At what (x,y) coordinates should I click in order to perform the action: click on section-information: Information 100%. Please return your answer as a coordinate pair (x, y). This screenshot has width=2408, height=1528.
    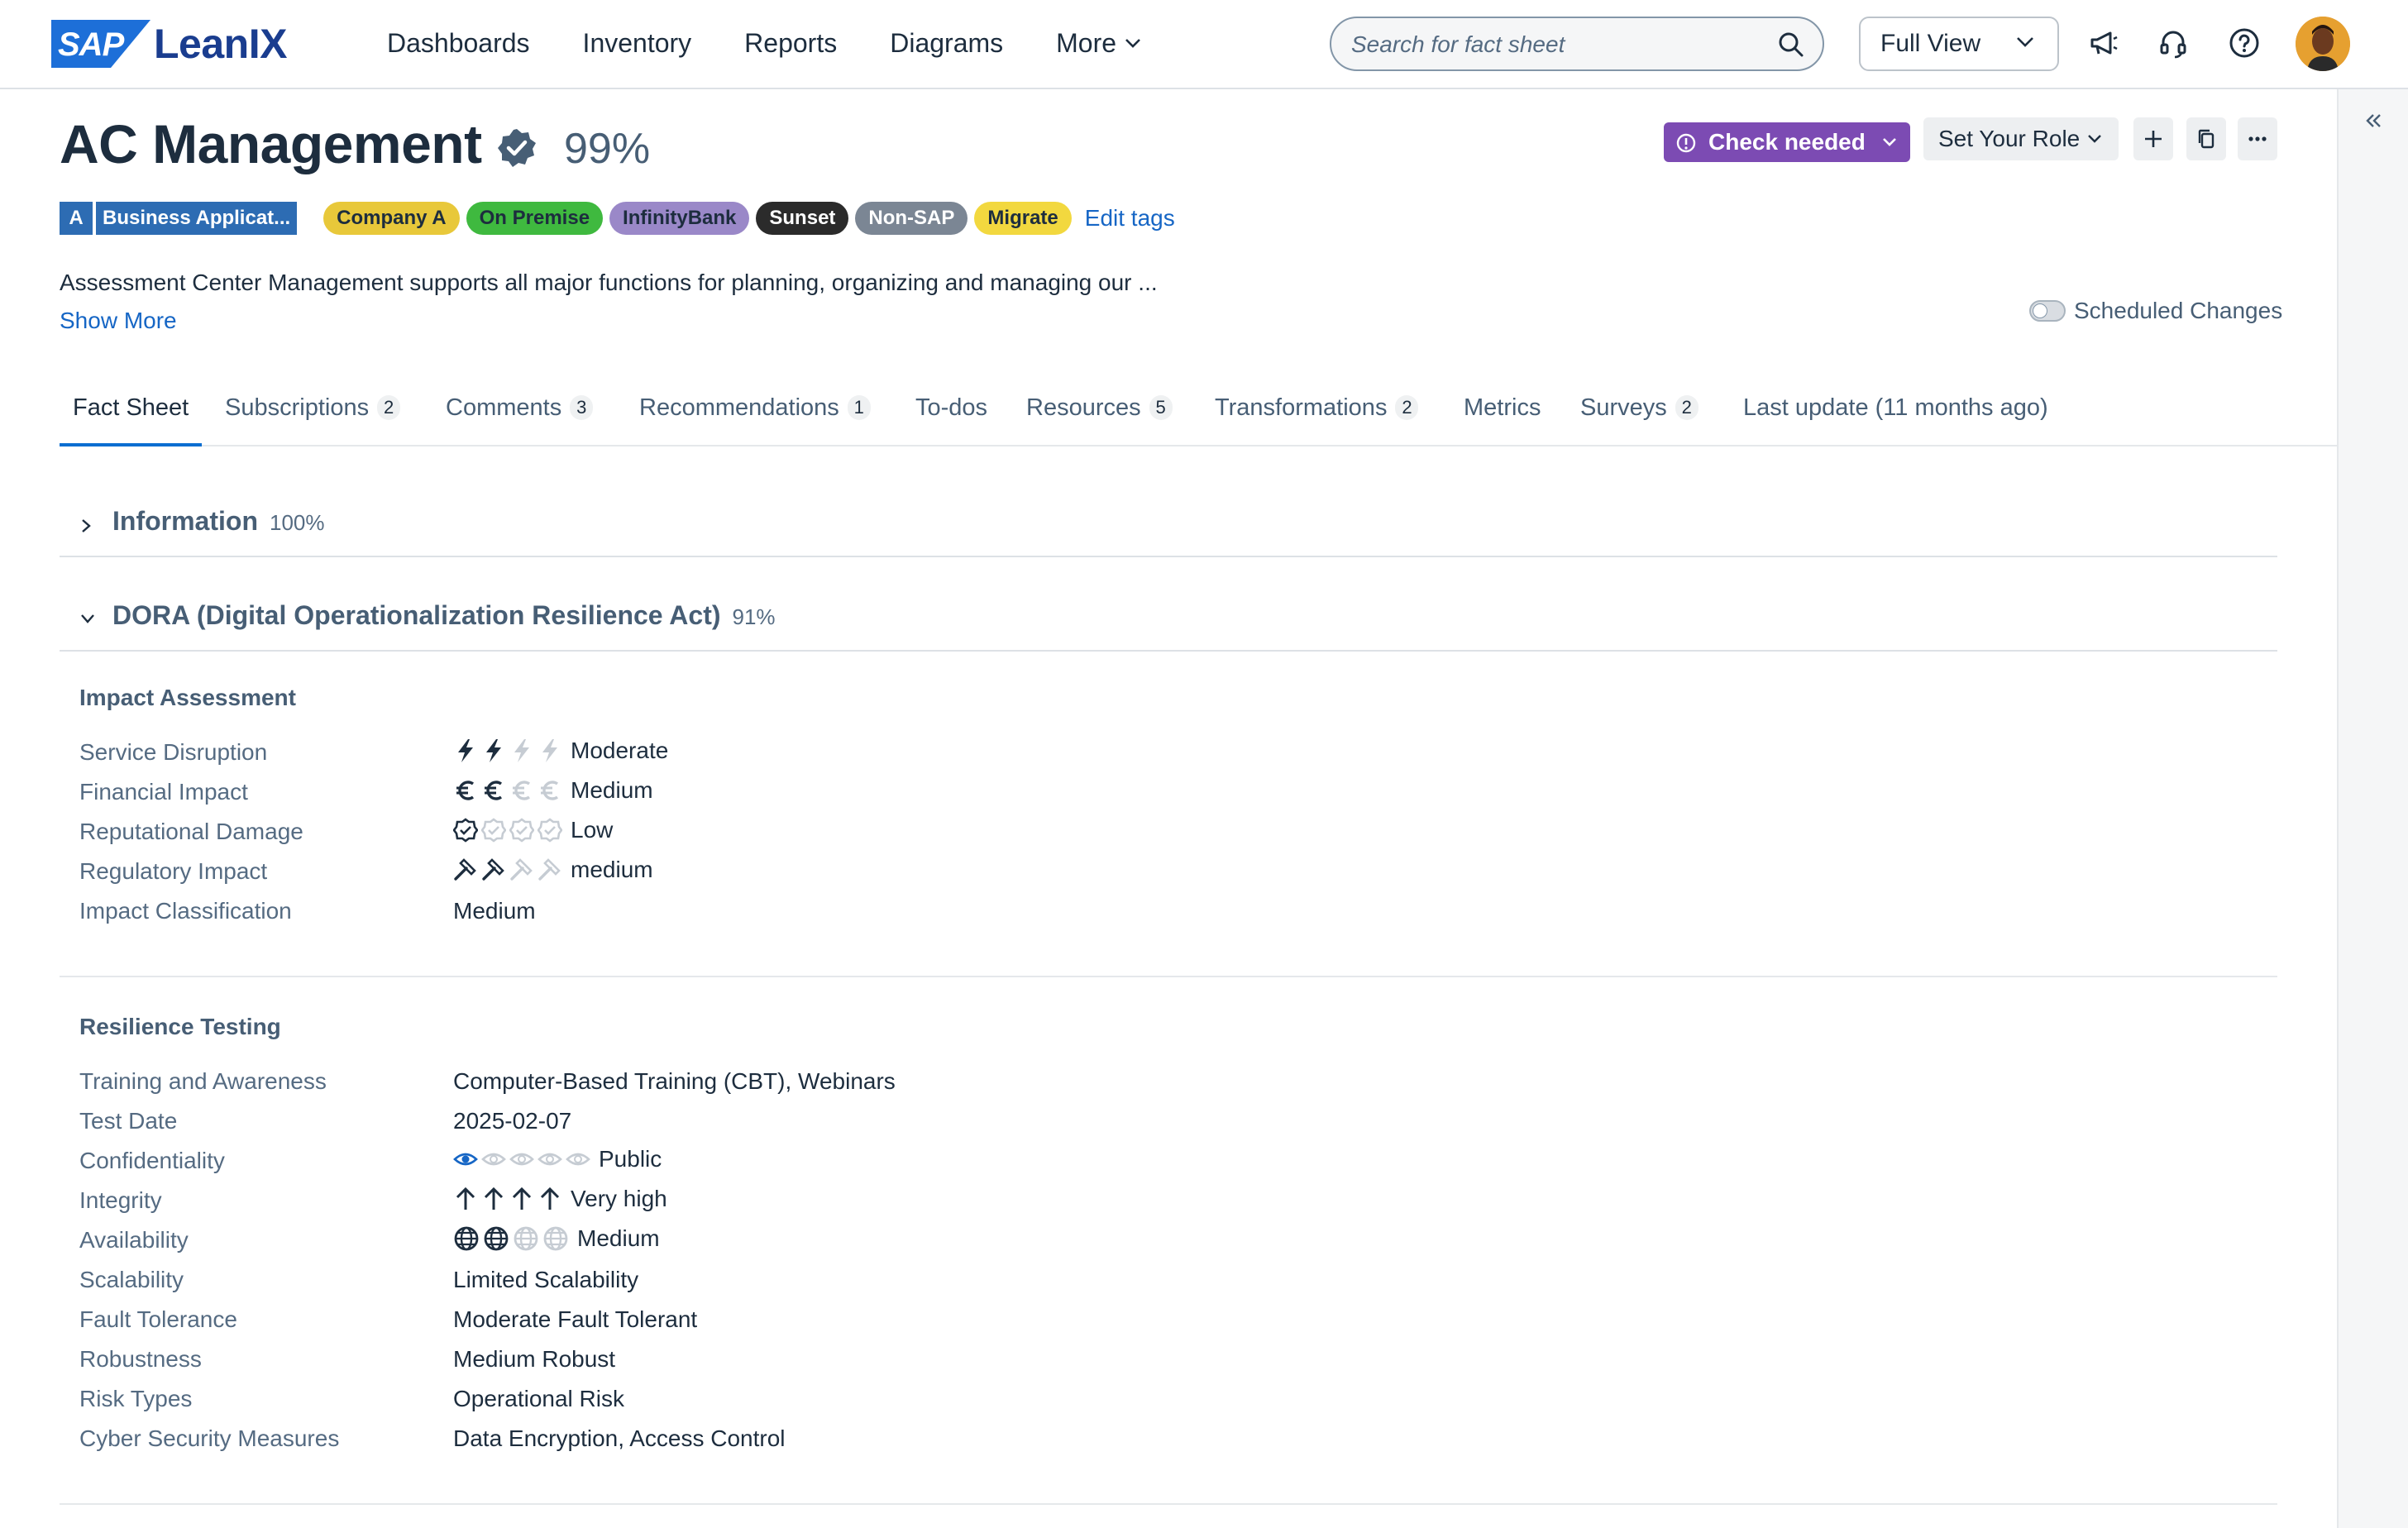
    Looking at the image, I should click on (1168, 527).